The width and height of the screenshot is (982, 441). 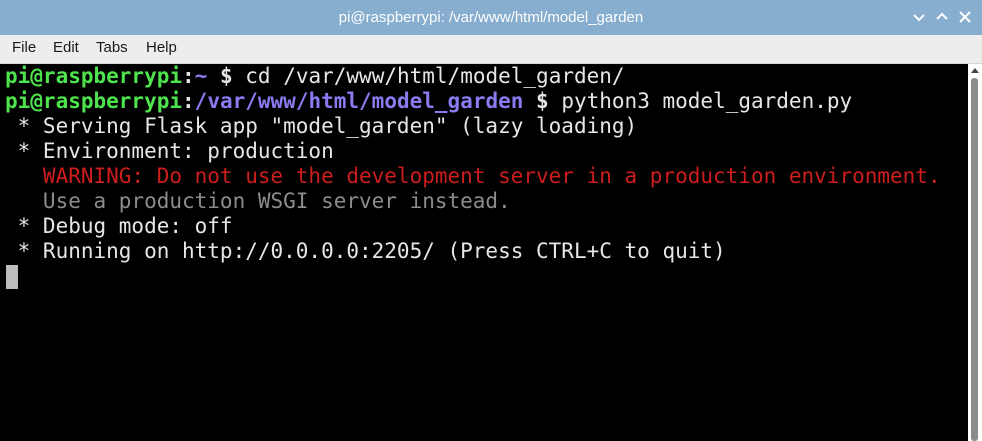 What do you see at coordinates (359, 101) in the screenshot?
I see `prompt-path: /var/www/html/model_garden` at bounding box center [359, 101].